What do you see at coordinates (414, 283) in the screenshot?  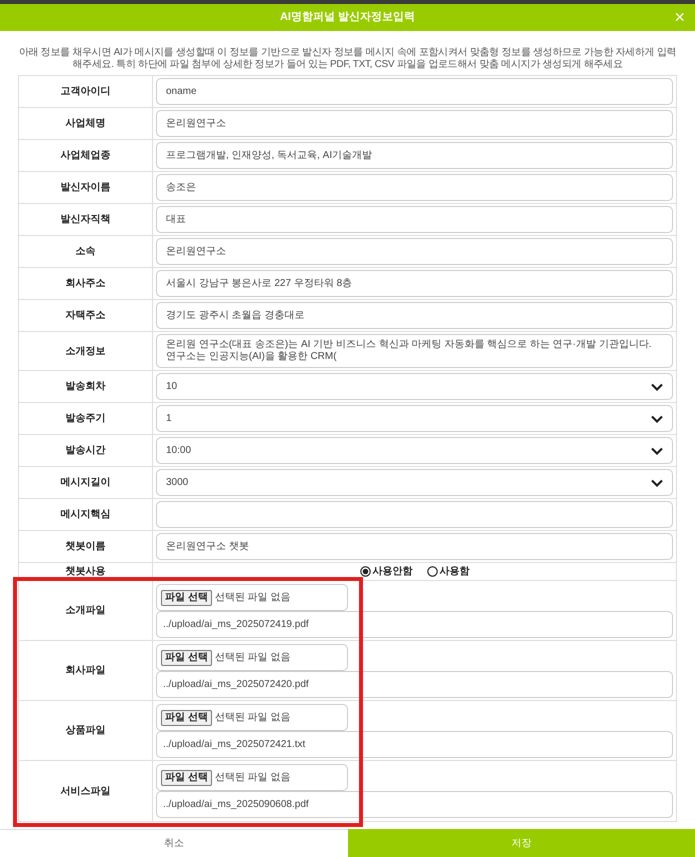 I see `input-field: 서울시 강남구 봉은사로 227 우정타워 8층` at bounding box center [414, 283].